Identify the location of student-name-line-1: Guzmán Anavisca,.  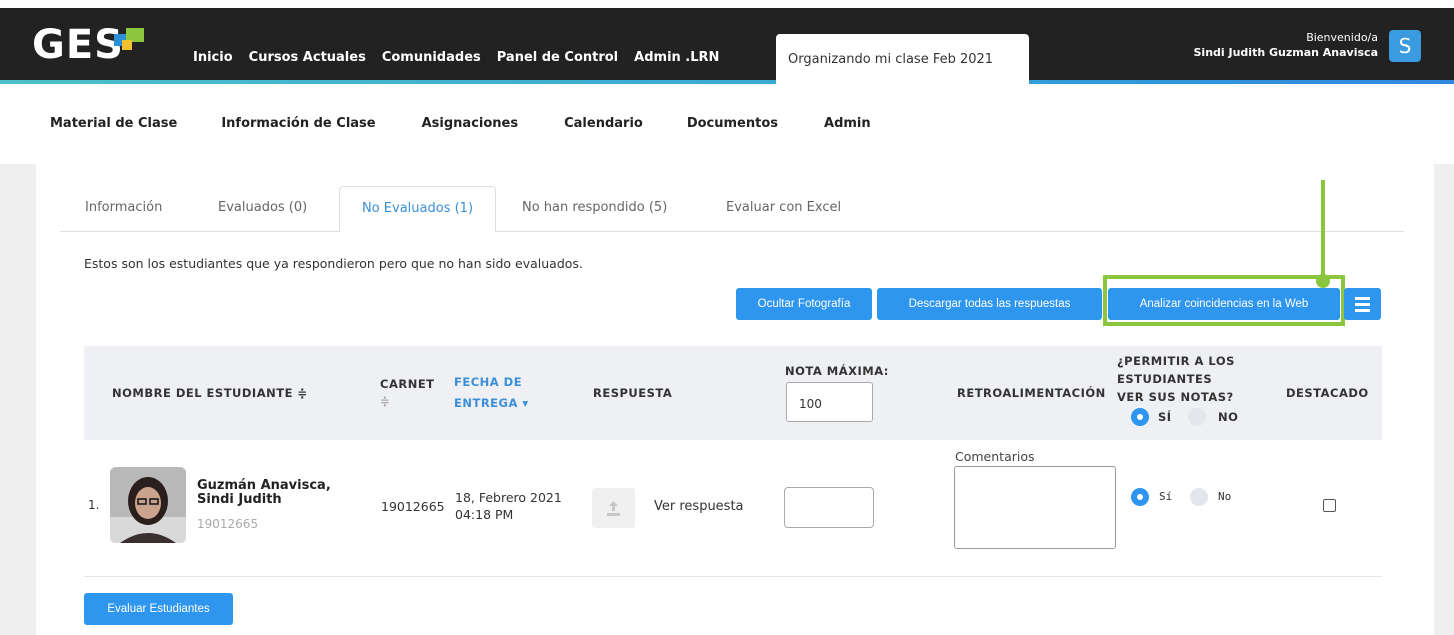
(264, 485).